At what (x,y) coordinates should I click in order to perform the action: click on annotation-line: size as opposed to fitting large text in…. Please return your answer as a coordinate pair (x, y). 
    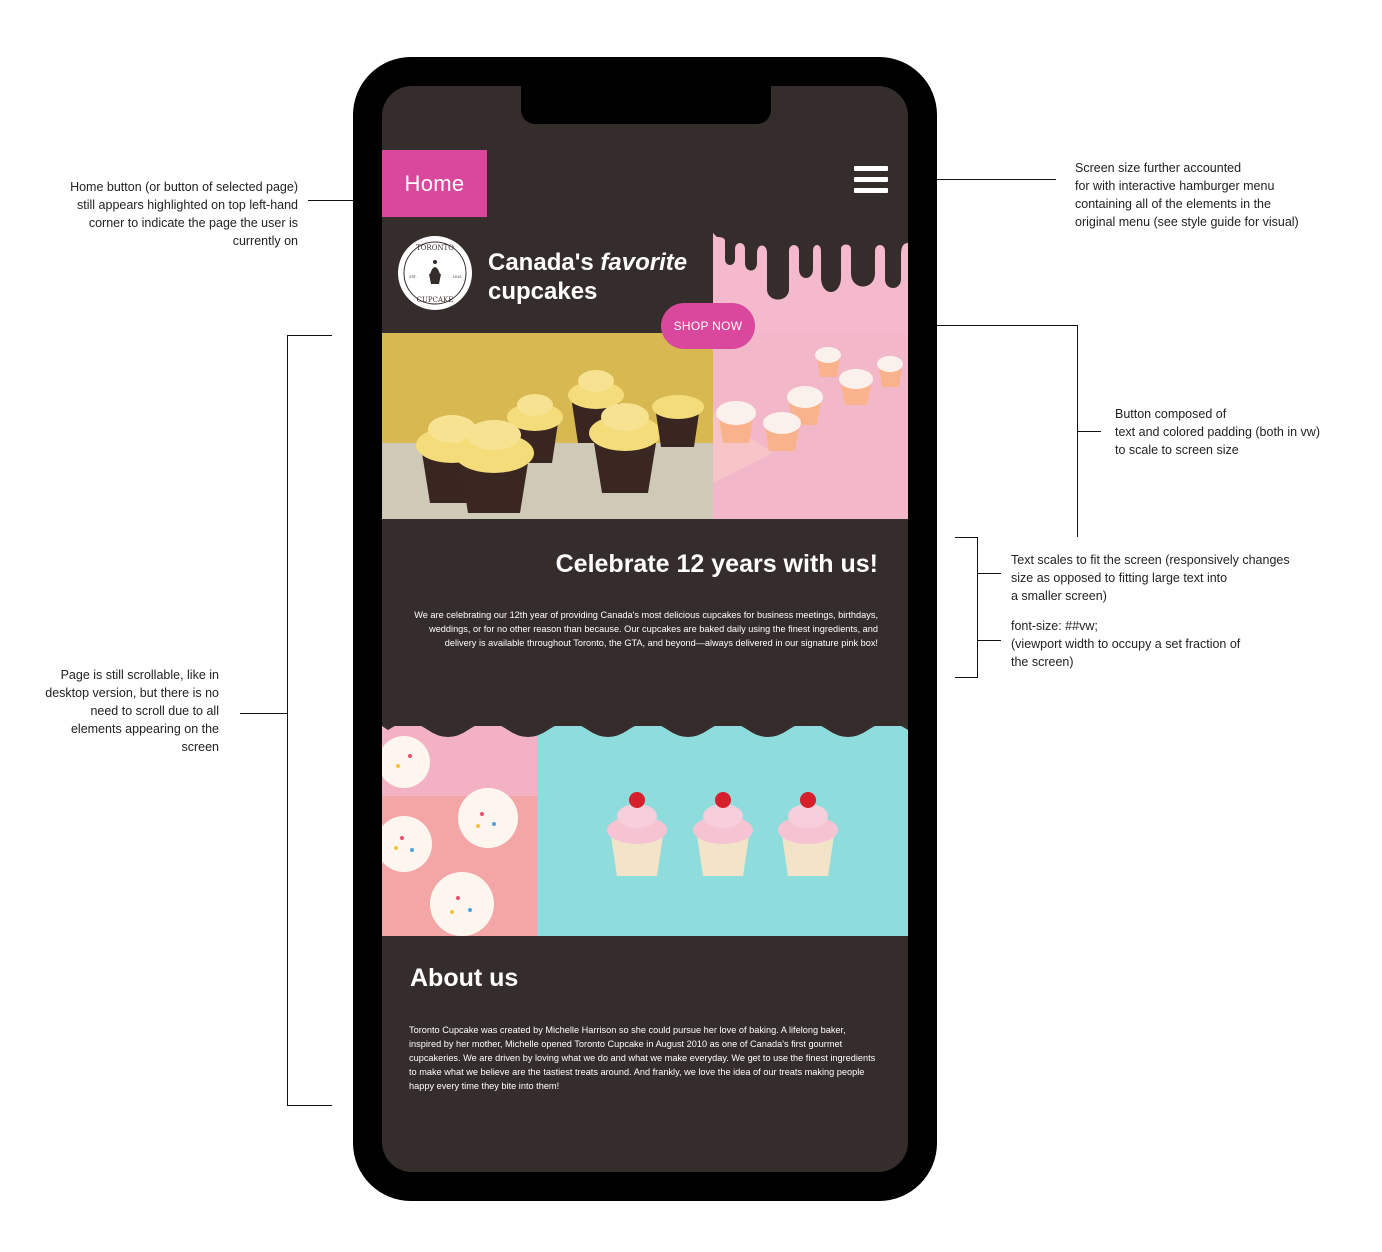
    Looking at the image, I should click on (1119, 578).